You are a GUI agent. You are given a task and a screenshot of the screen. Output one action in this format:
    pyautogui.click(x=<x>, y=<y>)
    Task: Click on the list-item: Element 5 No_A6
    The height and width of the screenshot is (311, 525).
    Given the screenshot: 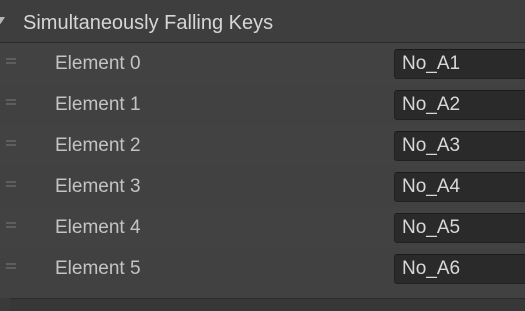 What is the action you would take?
    pyautogui.click(x=262, y=268)
    